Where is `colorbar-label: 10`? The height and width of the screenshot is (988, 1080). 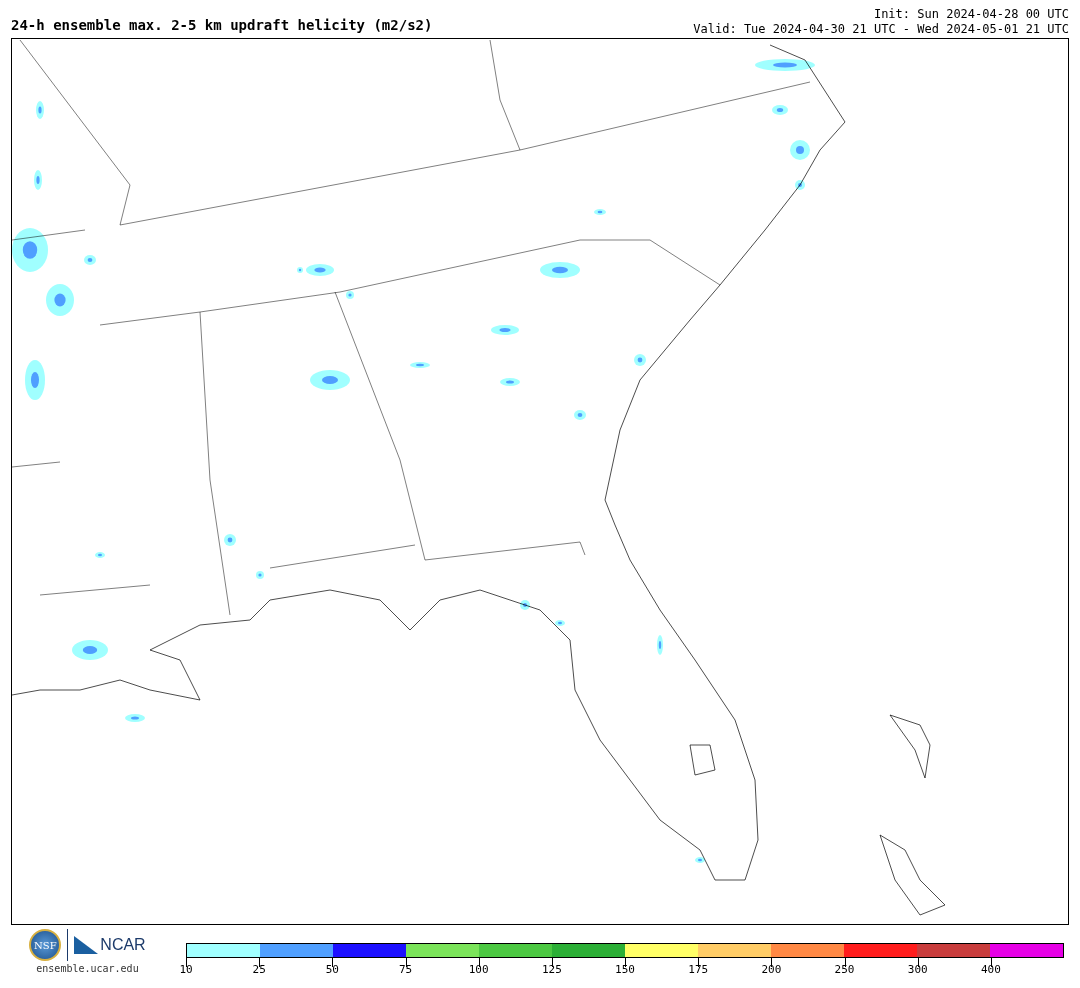
colorbar-label: 10 is located at coordinates (186, 969).